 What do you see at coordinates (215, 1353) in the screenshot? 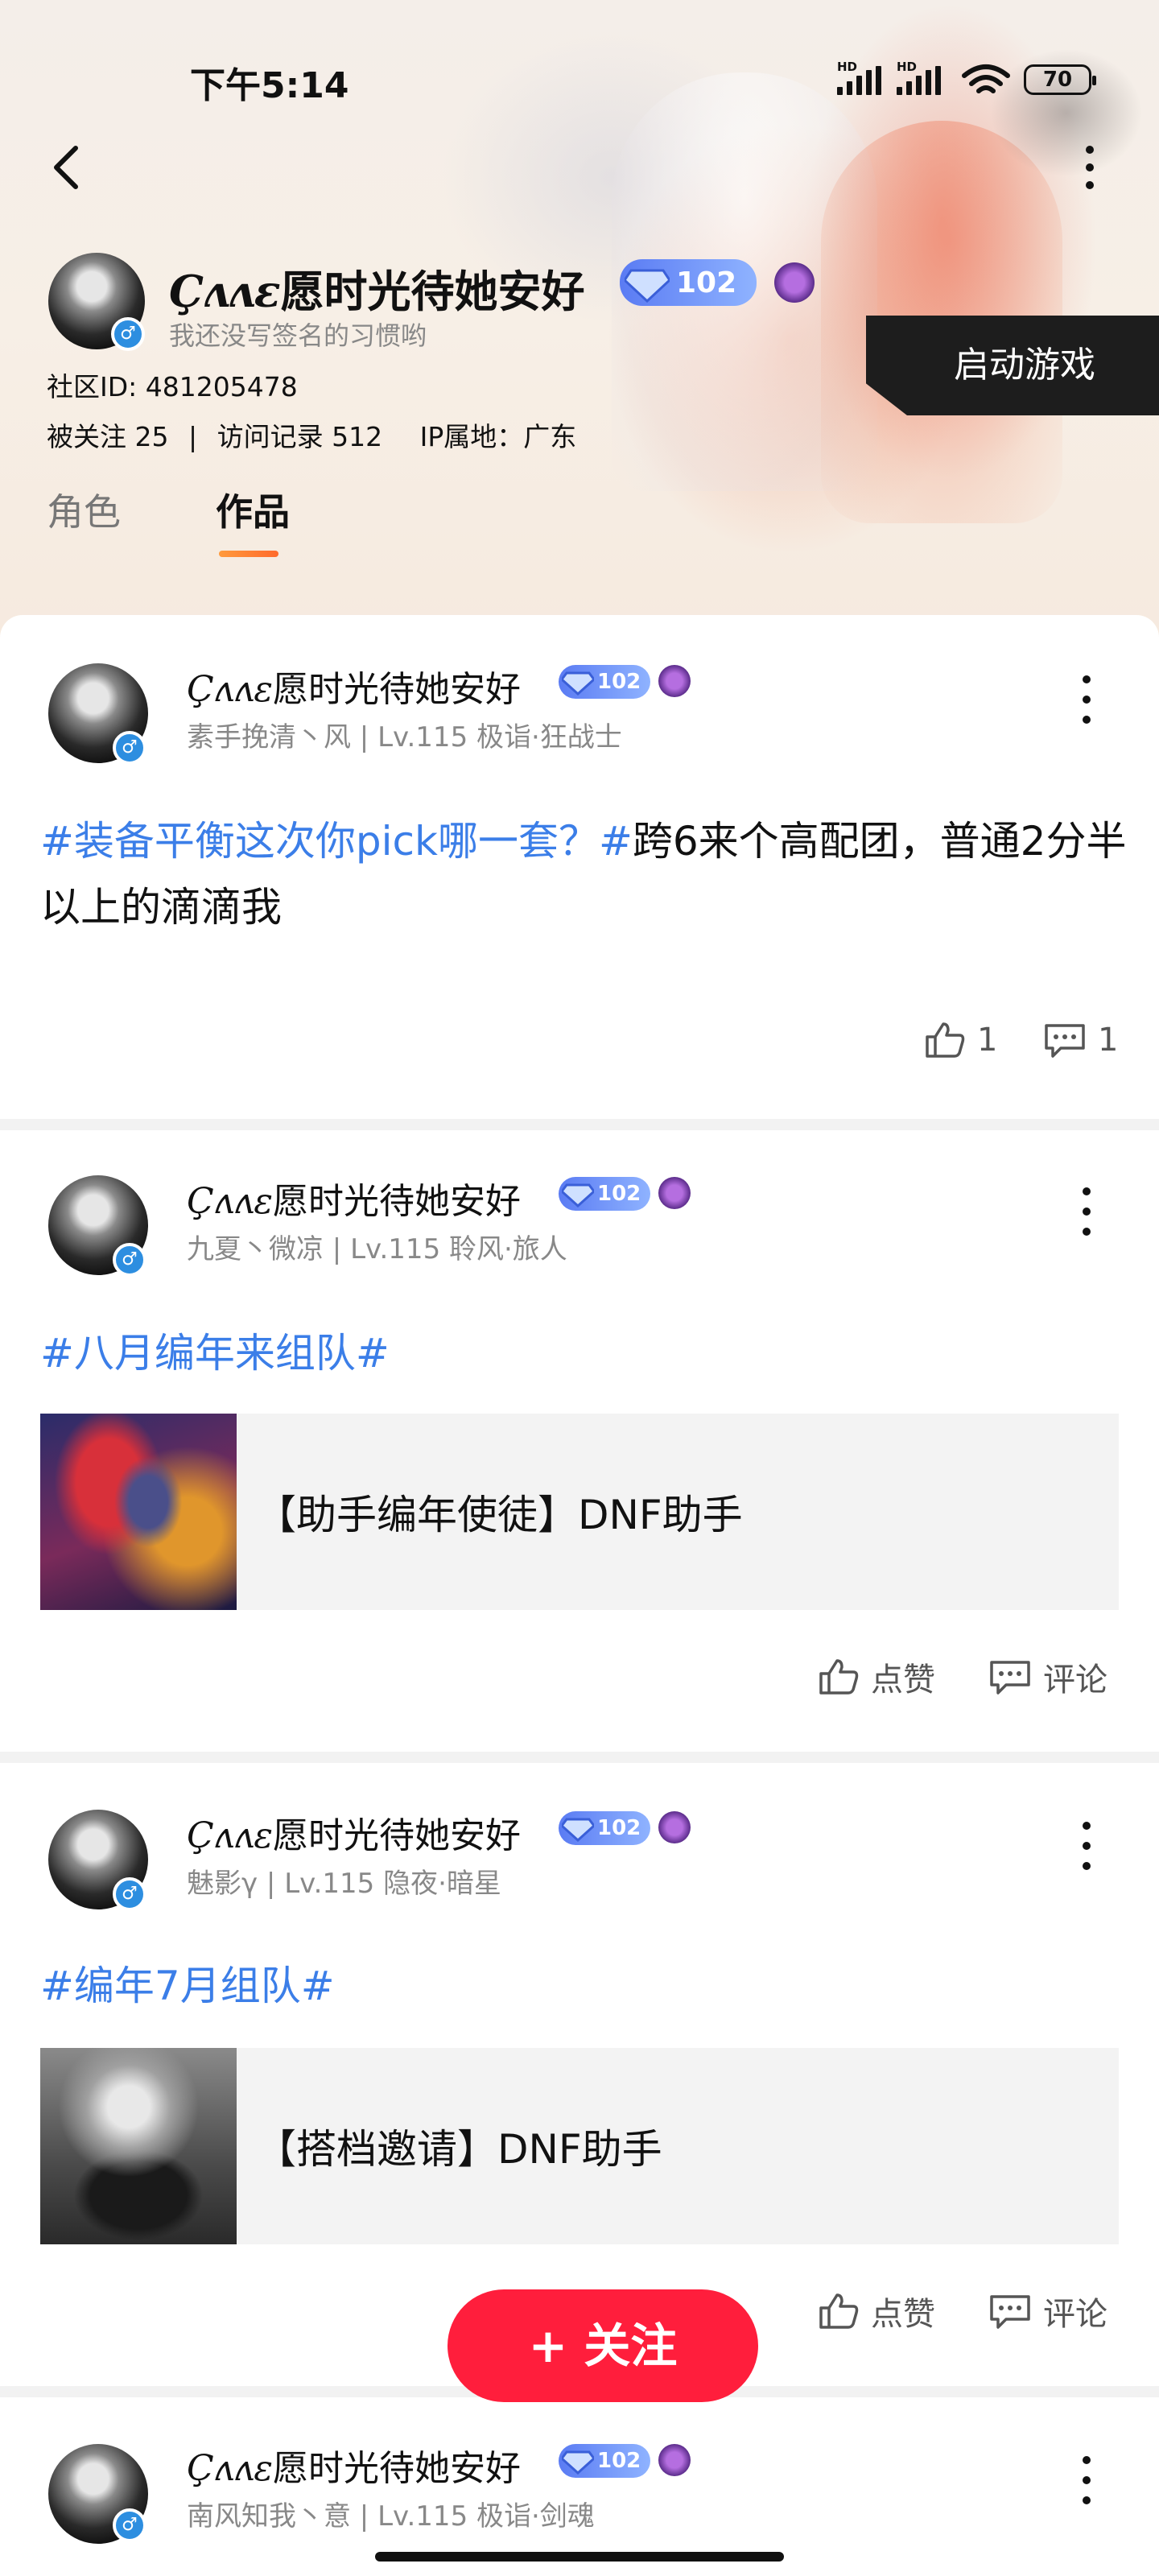
I see `post-topic-tag: #八月编年来组队#` at bounding box center [215, 1353].